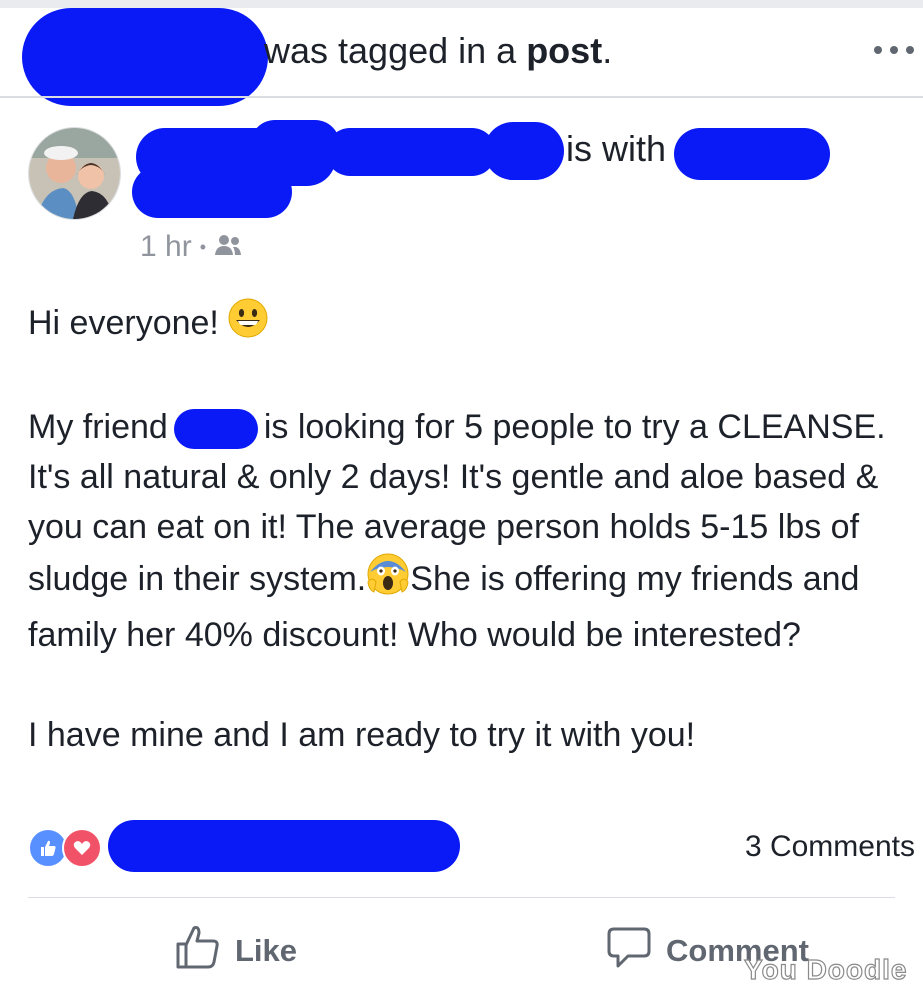  I want to click on notification-text: was tagged in a post., so click(438, 50).